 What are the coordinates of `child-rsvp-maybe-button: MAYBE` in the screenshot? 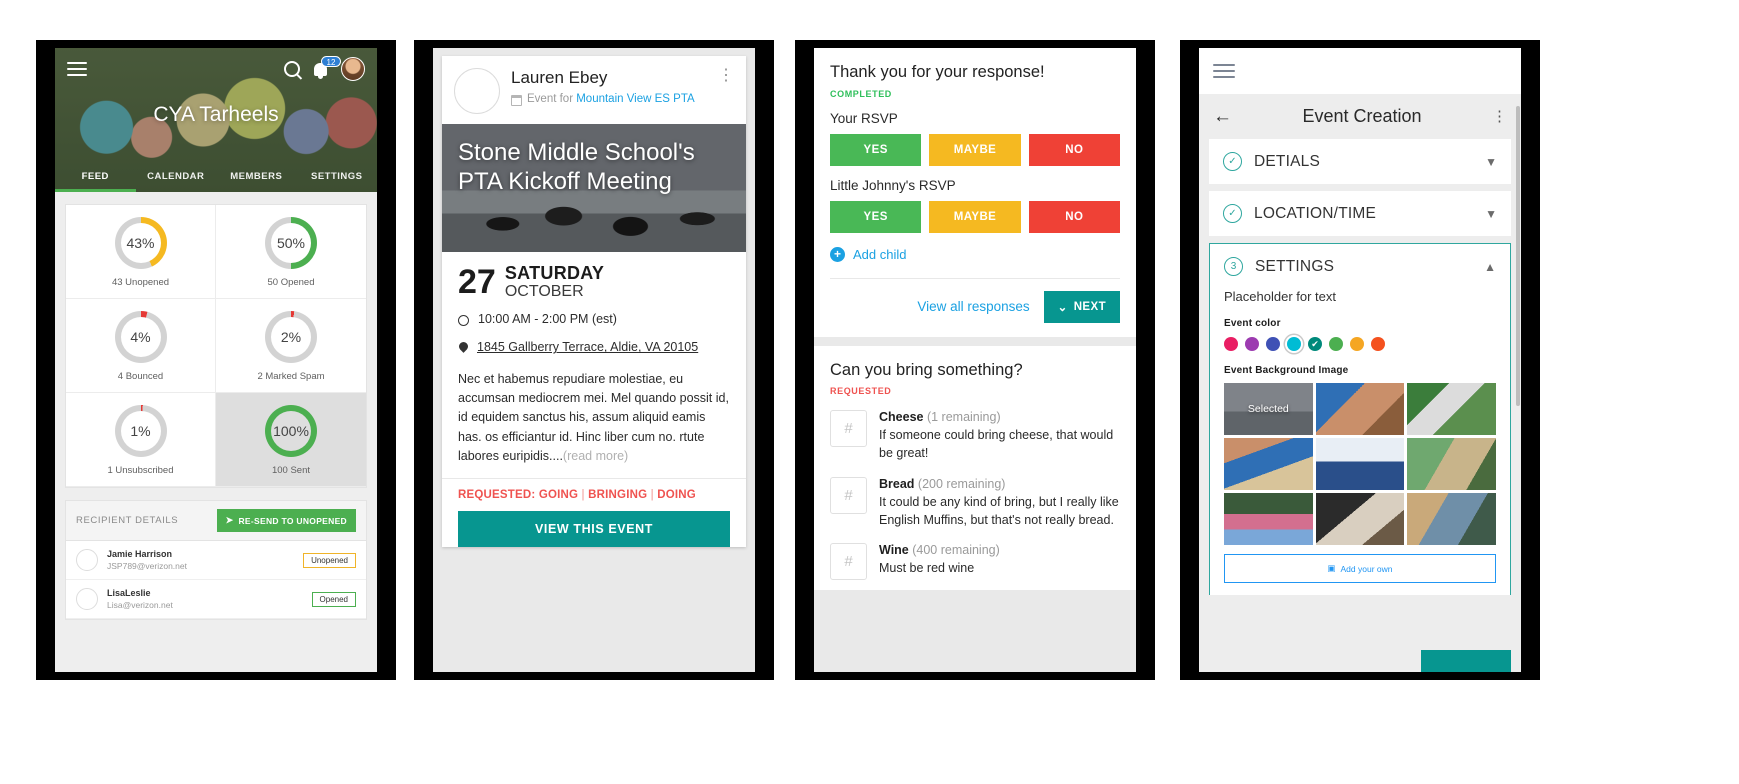 It's located at (975, 216).